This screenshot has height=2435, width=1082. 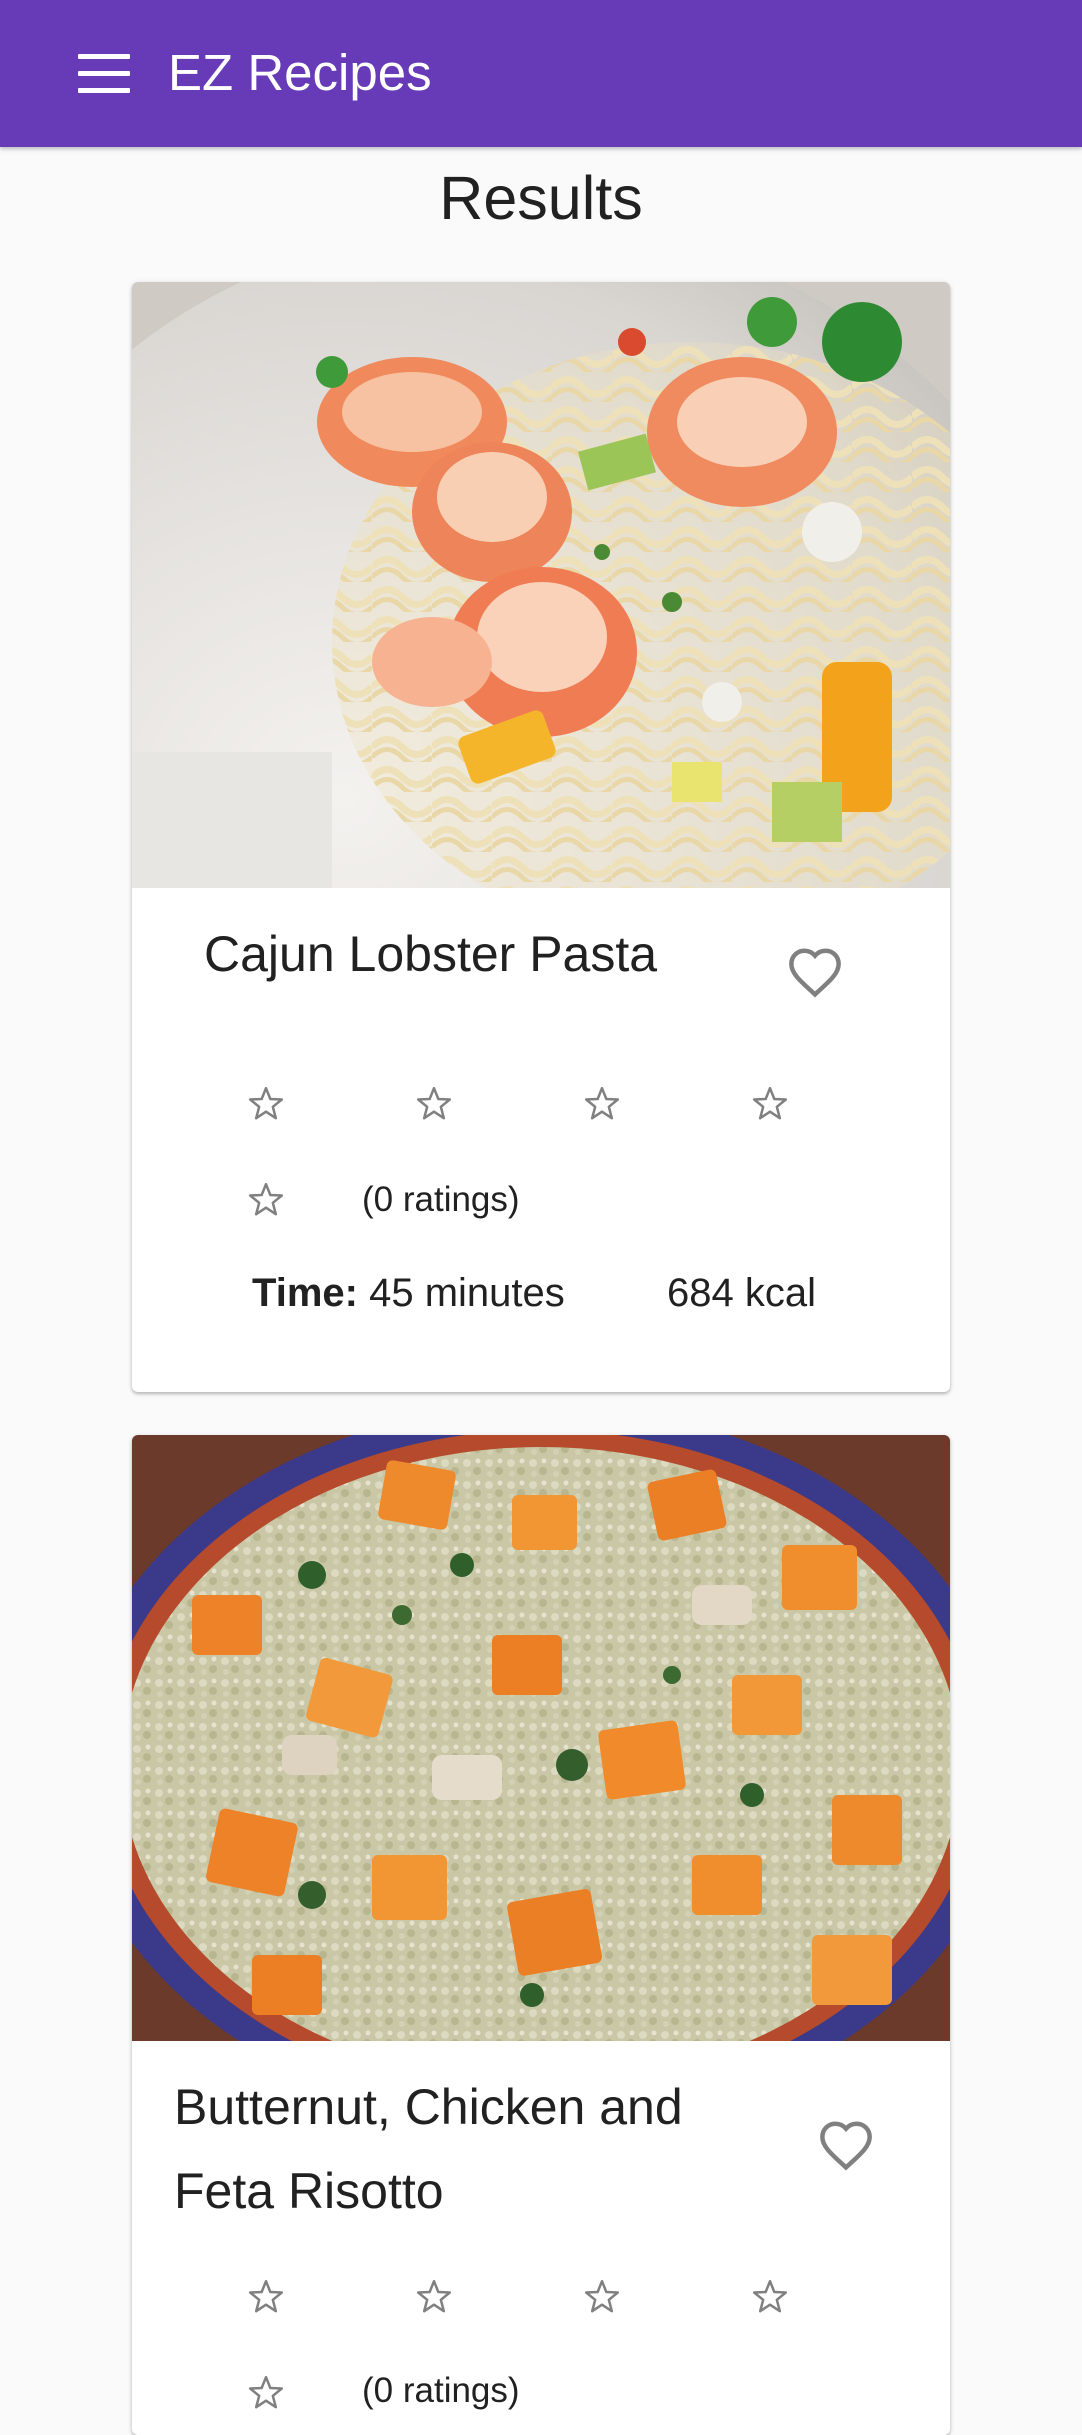 What do you see at coordinates (104, 74) in the screenshot?
I see `hamburger-menu-icon` at bounding box center [104, 74].